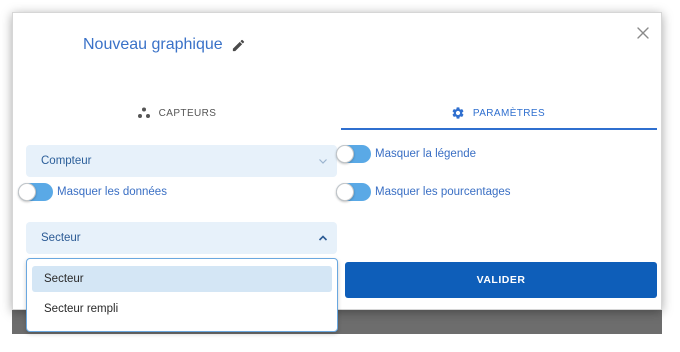 This screenshot has width=680, height=352. What do you see at coordinates (323, 161) in the screenshot?
I see `chevron-down-icon` at bounding box center [323, 161].